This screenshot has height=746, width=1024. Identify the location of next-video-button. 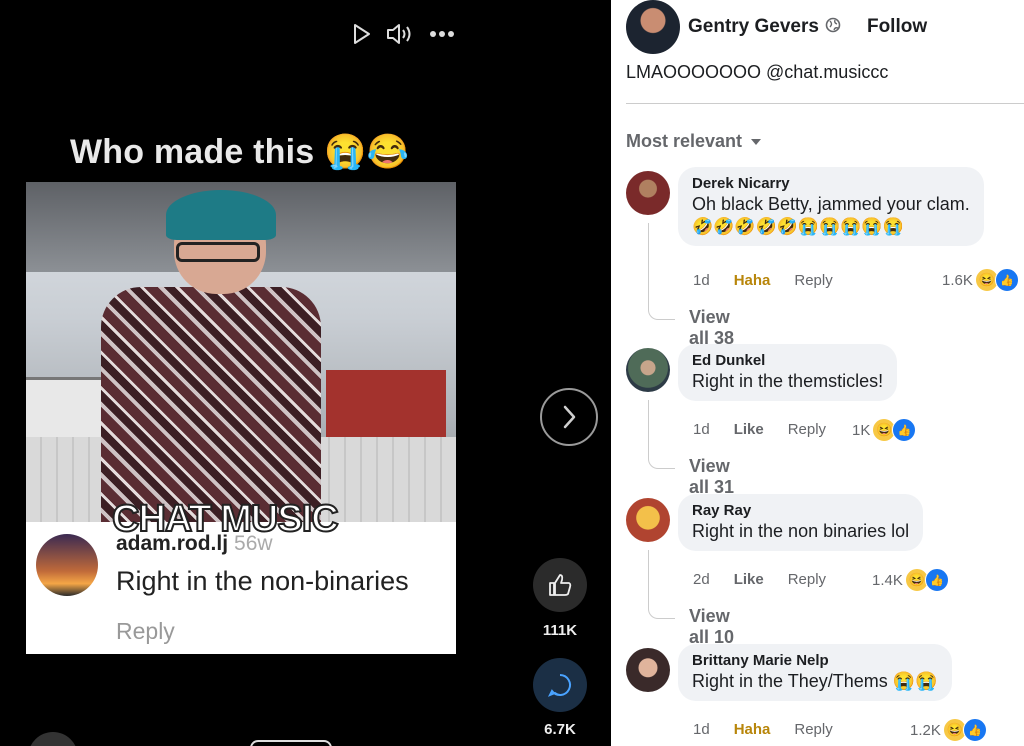
(569, 417).